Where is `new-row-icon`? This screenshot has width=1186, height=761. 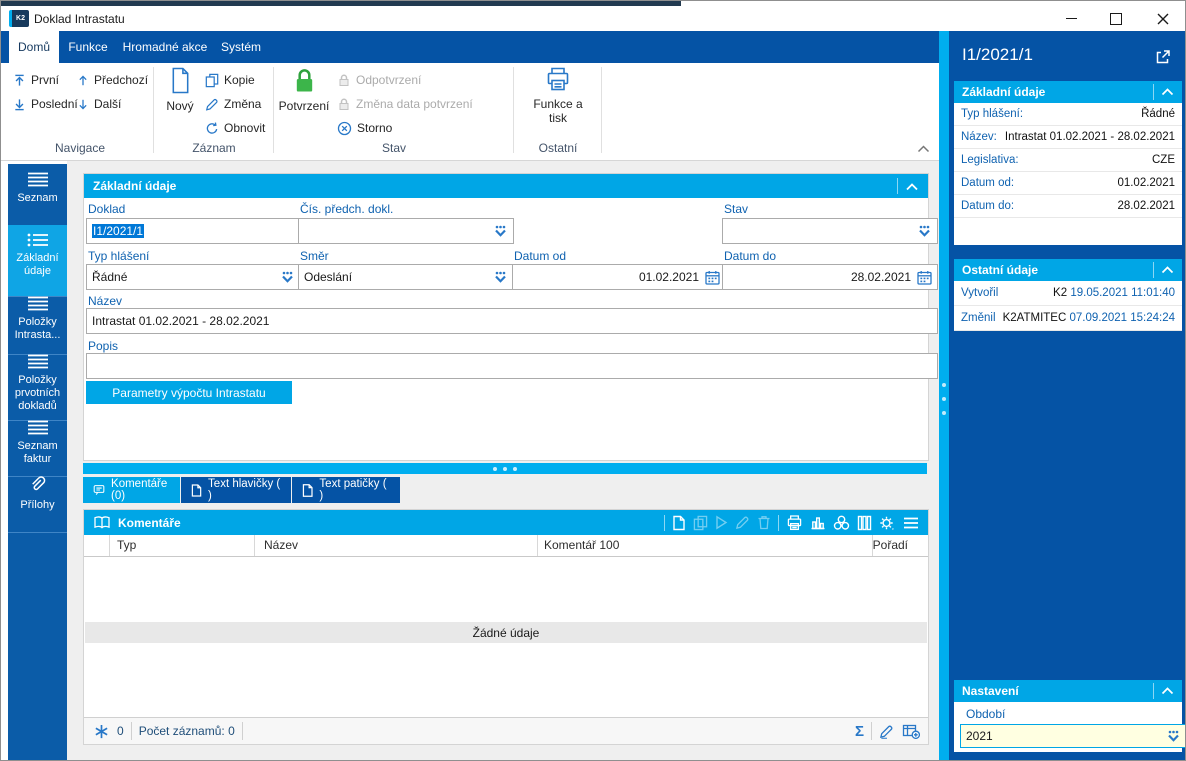 new-row-icon is located at coordinates (679, 523).